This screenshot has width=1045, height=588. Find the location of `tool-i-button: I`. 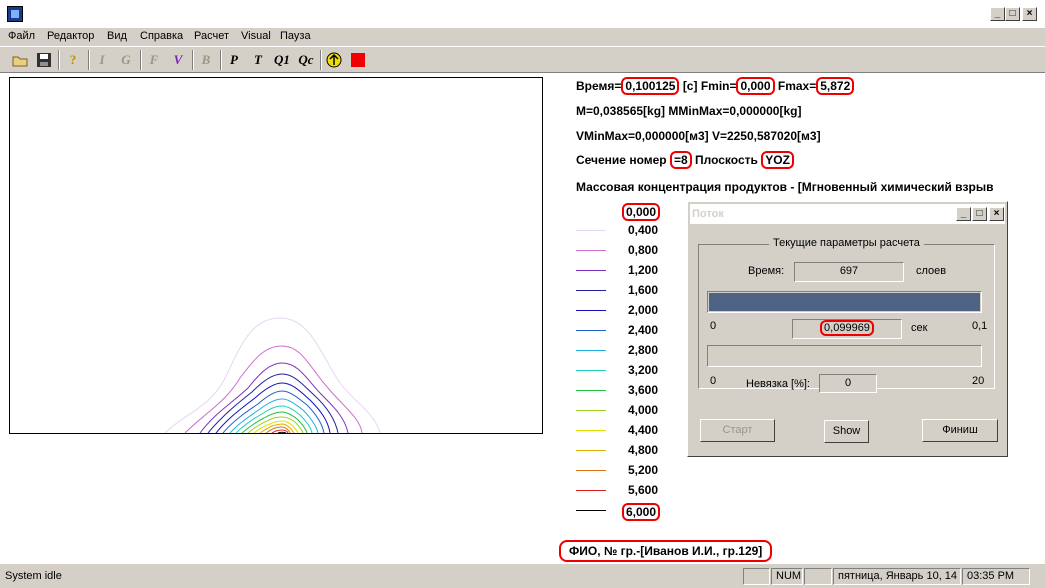

tool-i-button: I is located at coordinates (102, 60).